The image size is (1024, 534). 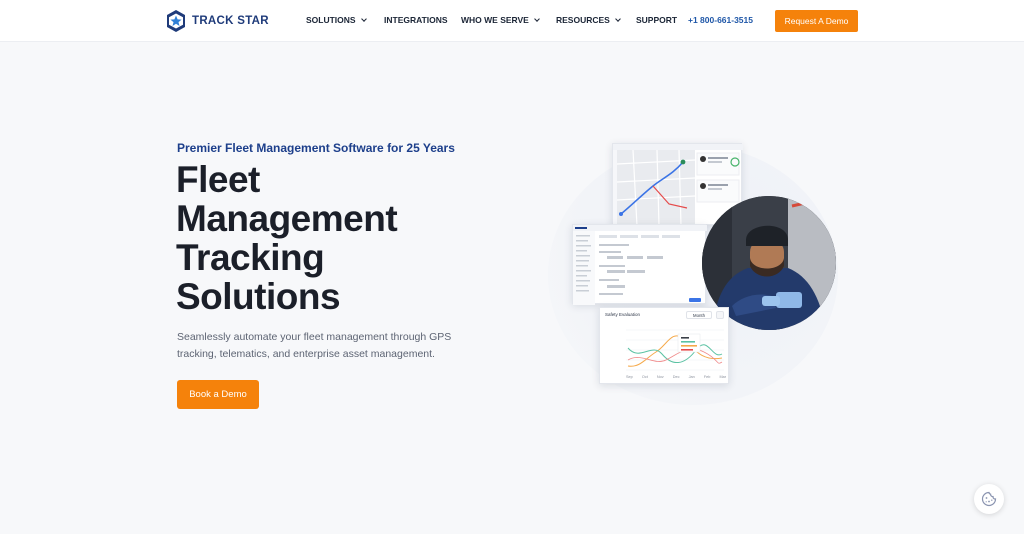 I want to click on headline-line: Tracking, so click(x=250, y=257).